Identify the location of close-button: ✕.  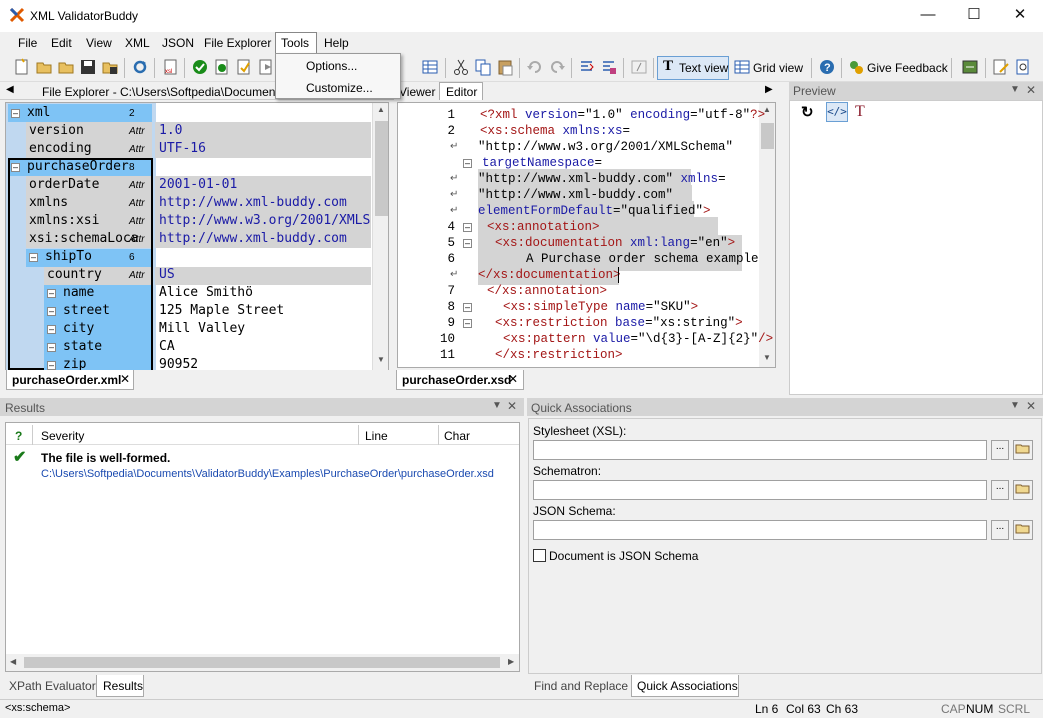
(1020, 16).